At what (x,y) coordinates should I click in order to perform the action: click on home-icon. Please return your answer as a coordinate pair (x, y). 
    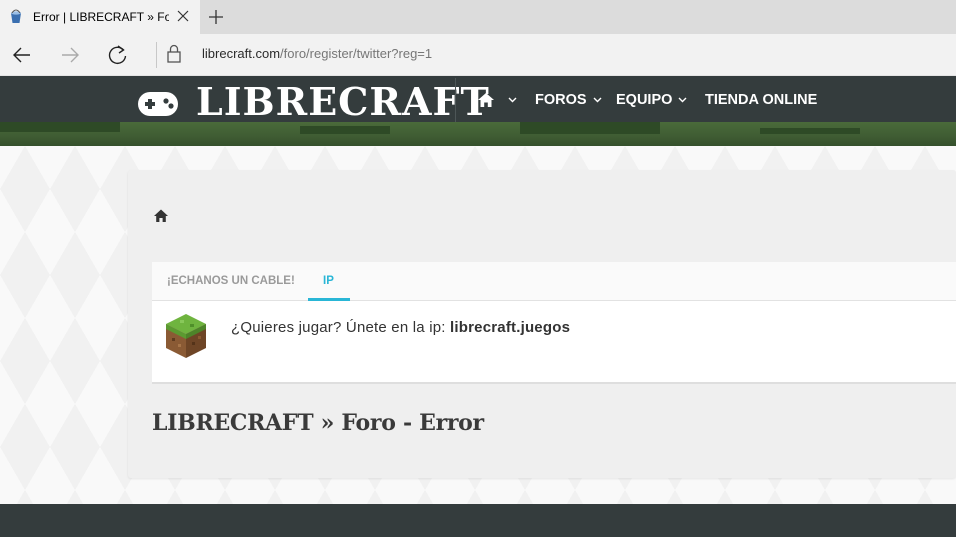
    Looking at the image, I should click on (486, 100).